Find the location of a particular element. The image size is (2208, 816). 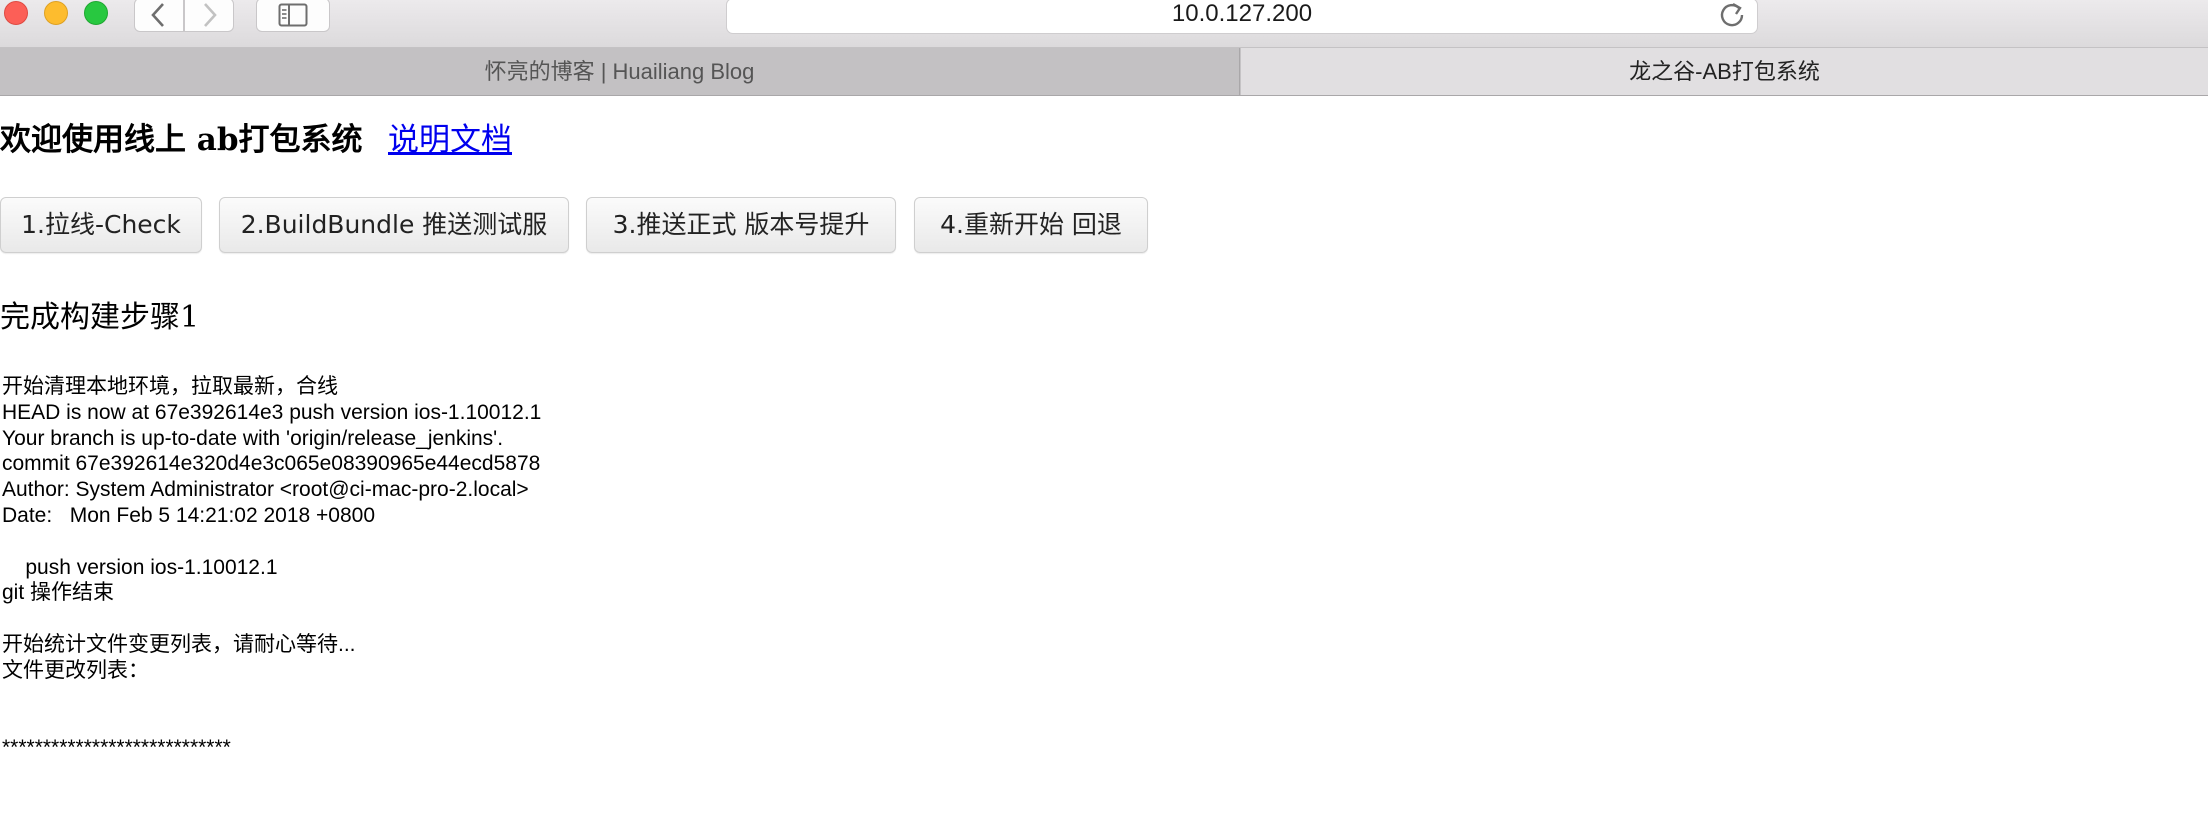

sidebar-icon is located at coordinates (293, 15).